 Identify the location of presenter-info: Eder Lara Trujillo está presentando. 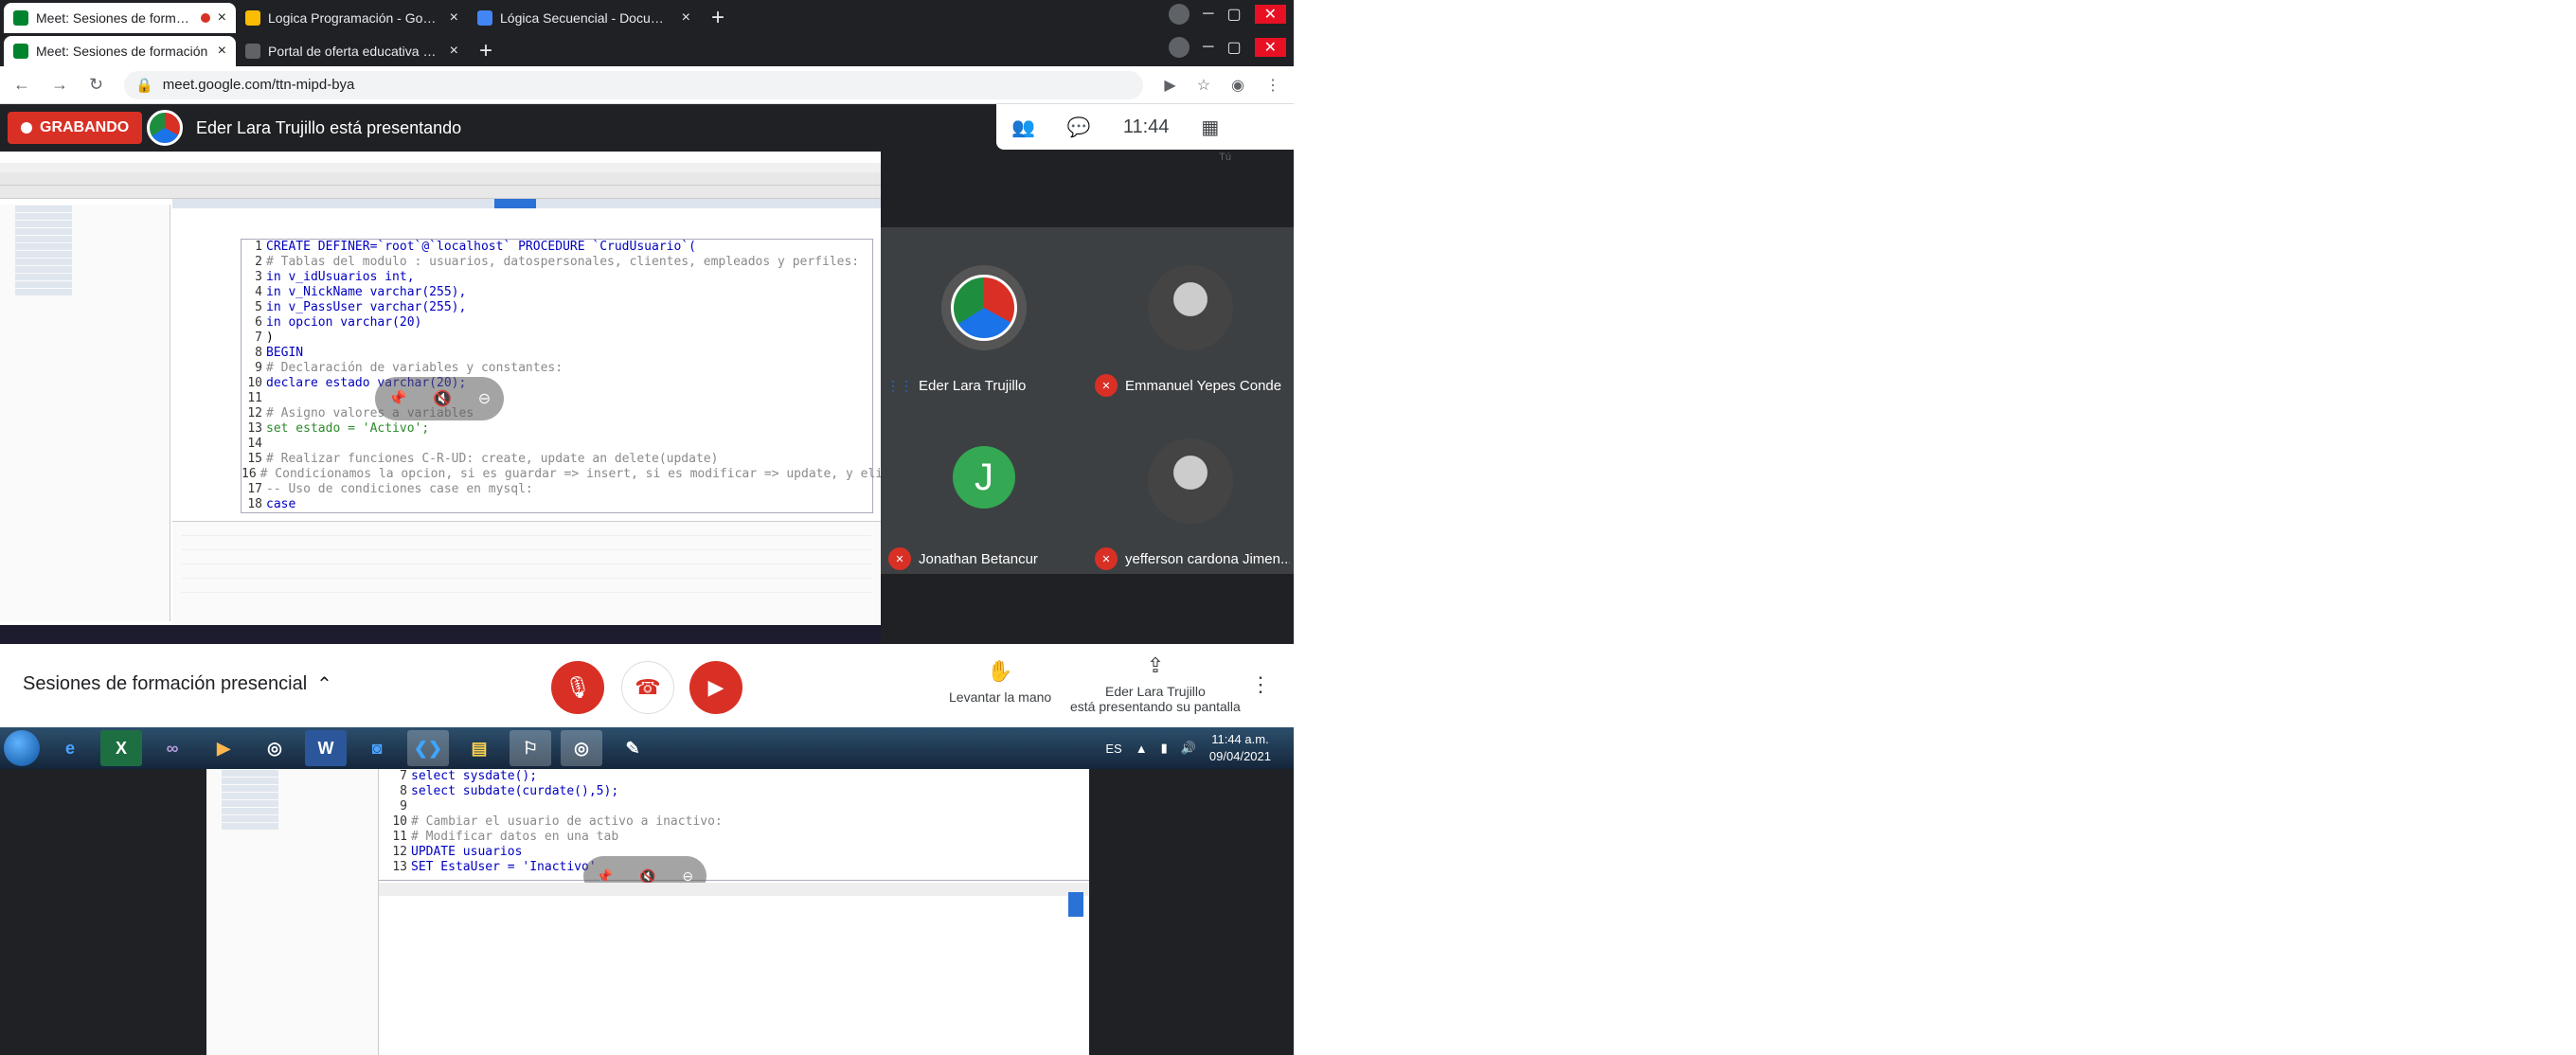
(304, 128).